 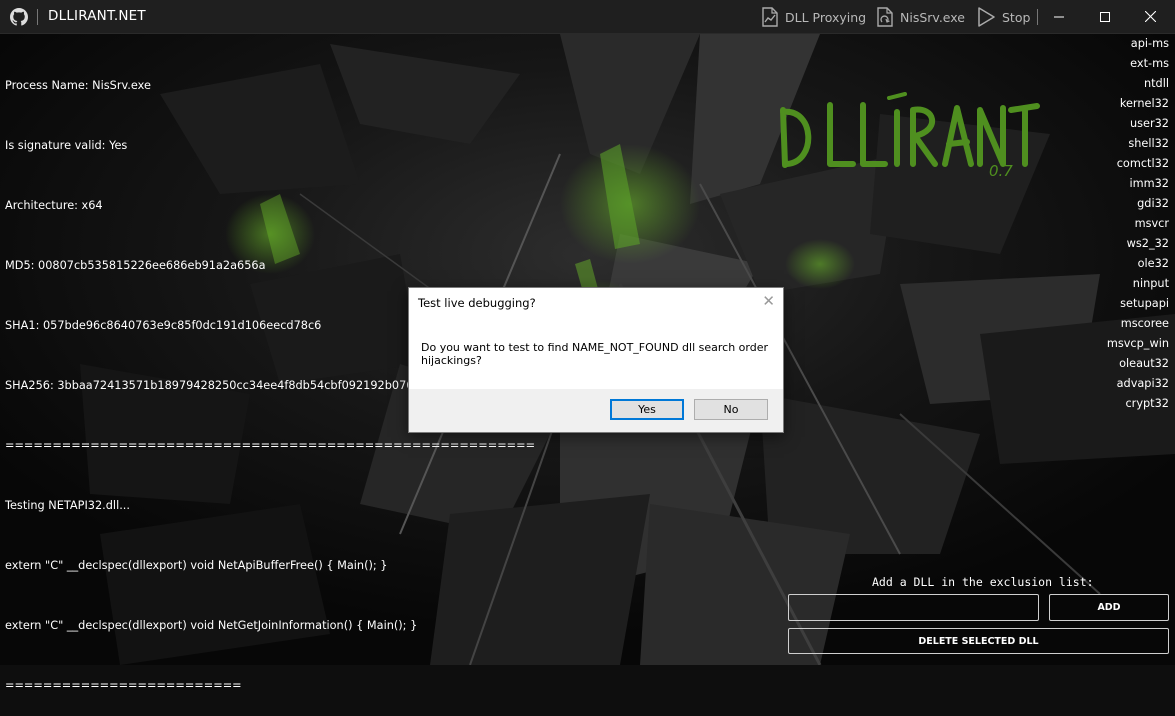 What do you see at coordinates (1138, 164) in the screenshot?
I see `dll-list-item: comctl32` at bounding box center [1138, 164].